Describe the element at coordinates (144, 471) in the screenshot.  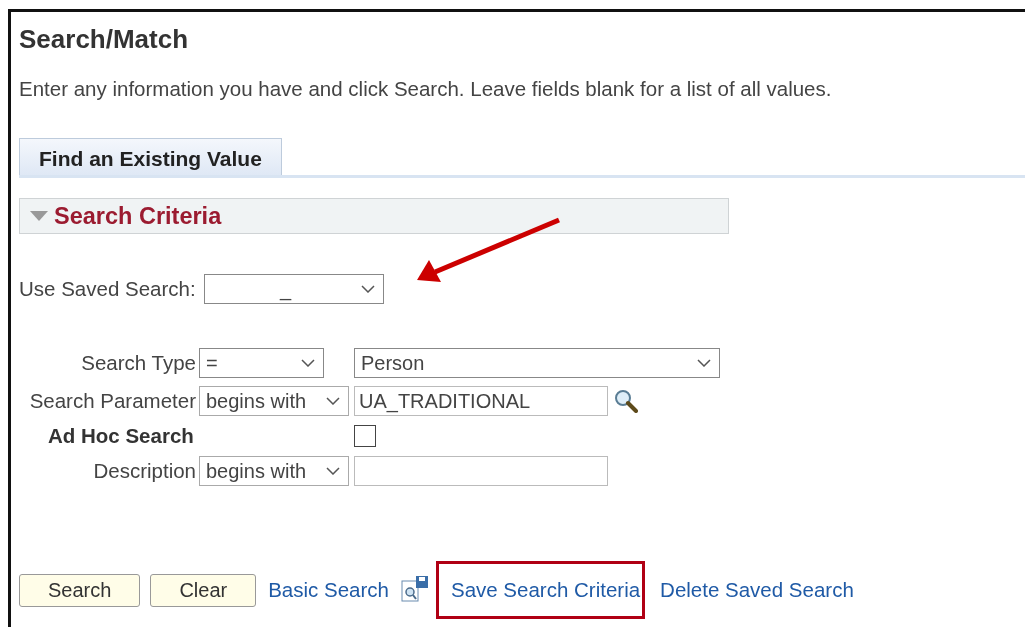
I see `field-label: Description` at that location.